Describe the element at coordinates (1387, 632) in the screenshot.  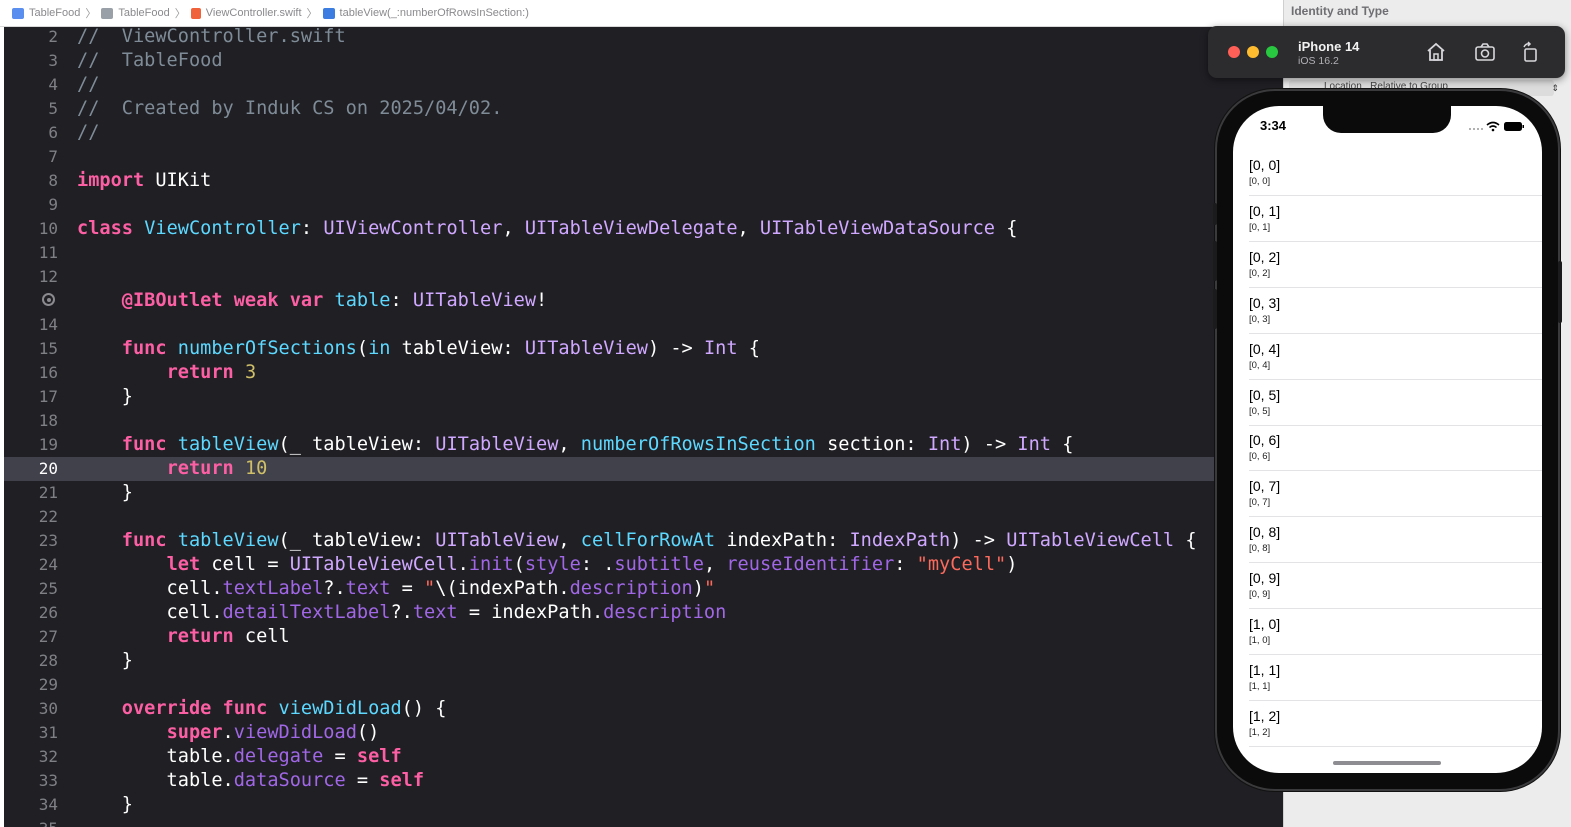
I see `table-row: [1, 0] [1, 0]` at that location.